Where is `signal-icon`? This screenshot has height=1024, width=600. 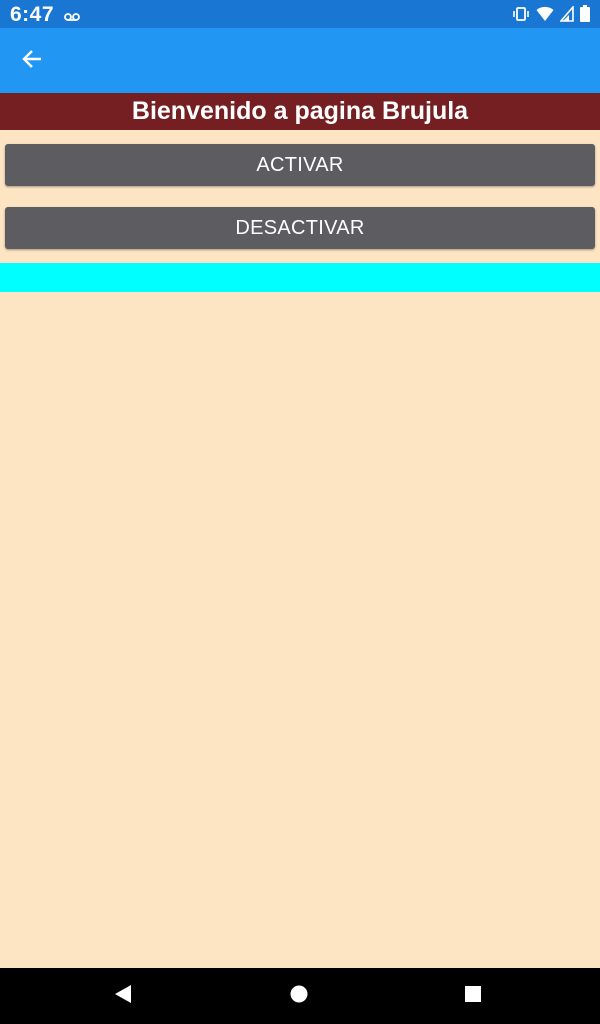 signal-icon is located at coordinates (566, 15).